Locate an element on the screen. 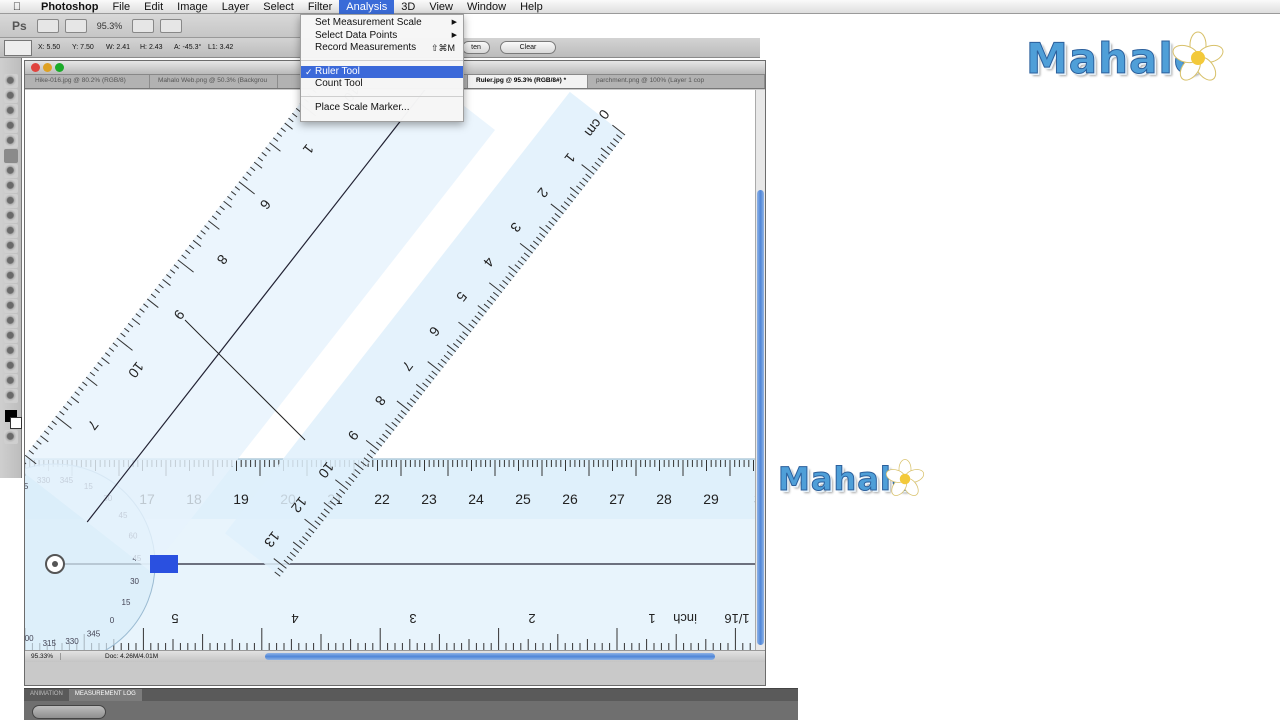 The image size is (1280, 720). zoom-level: 95.3% is located at coordinates (110, 26).